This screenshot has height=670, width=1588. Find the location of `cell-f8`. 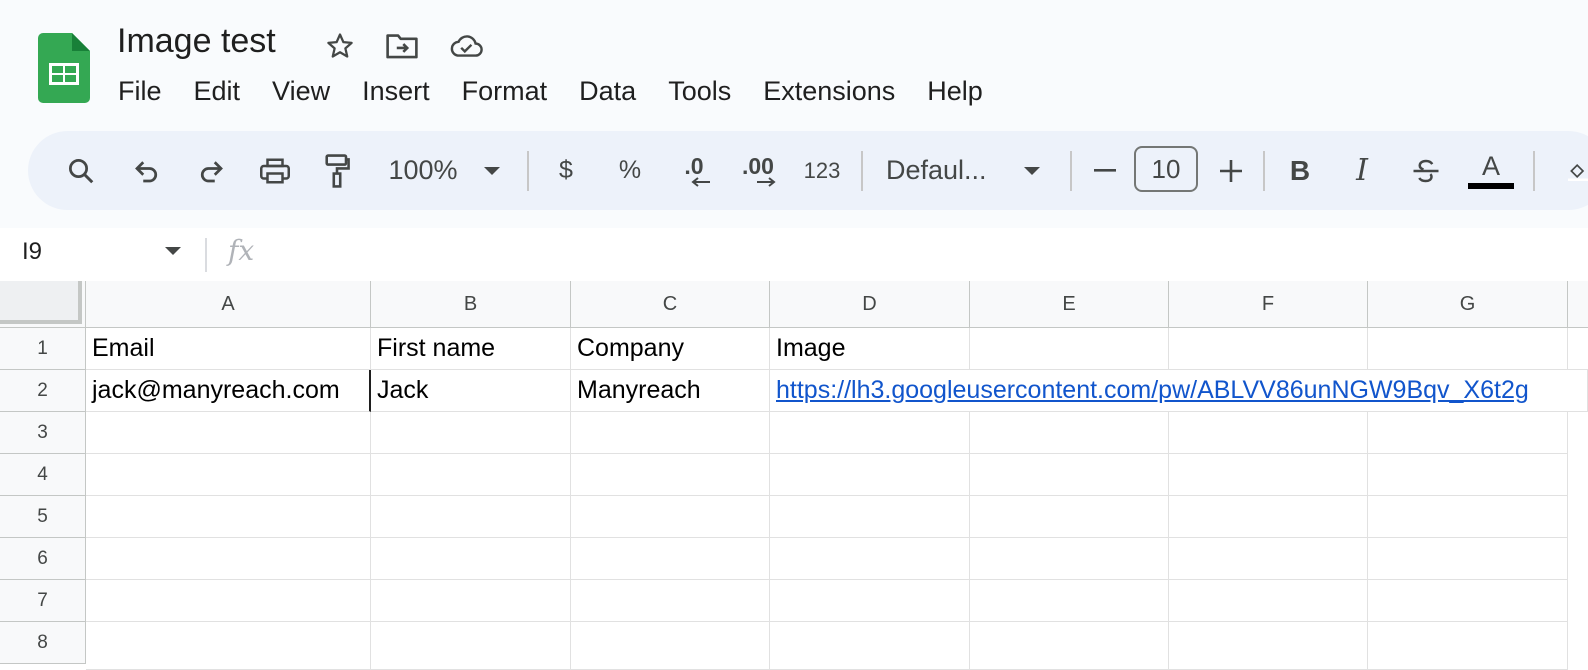

cell-f8 is located at coordinates (1268, 646).